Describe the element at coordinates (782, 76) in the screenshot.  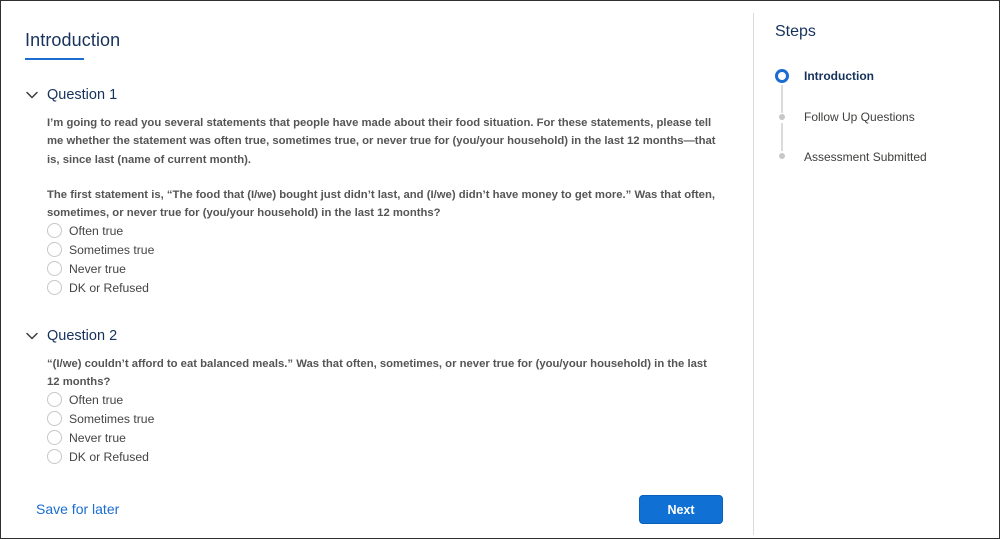
I see `step-active-indicator` at that location.